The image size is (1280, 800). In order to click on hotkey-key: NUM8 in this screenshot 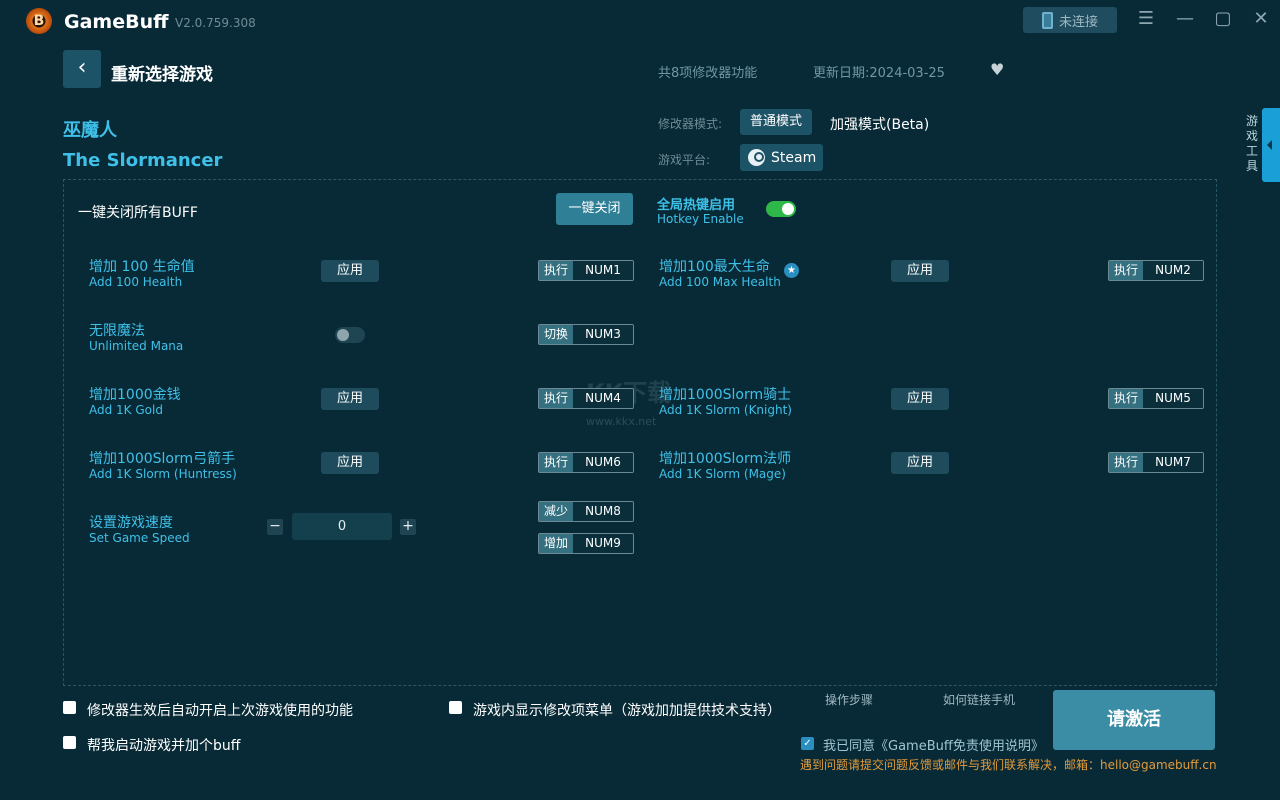, I will do `click(603, 511)`.